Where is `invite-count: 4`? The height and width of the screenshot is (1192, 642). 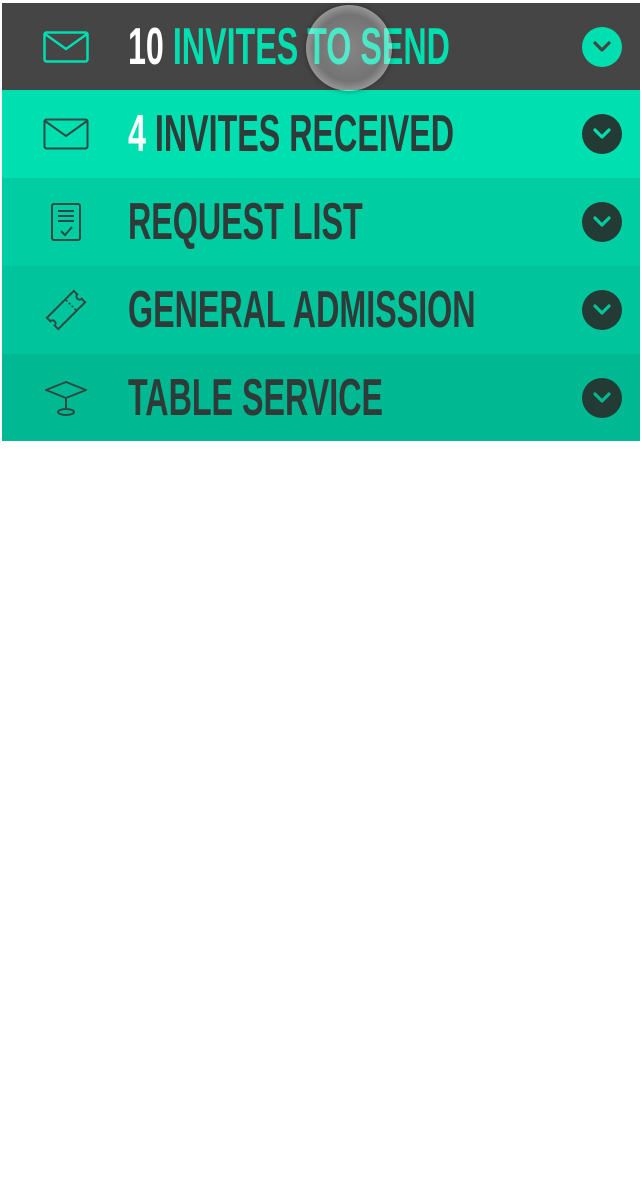 invite-count: 4 is located at coordinates (137, 134).